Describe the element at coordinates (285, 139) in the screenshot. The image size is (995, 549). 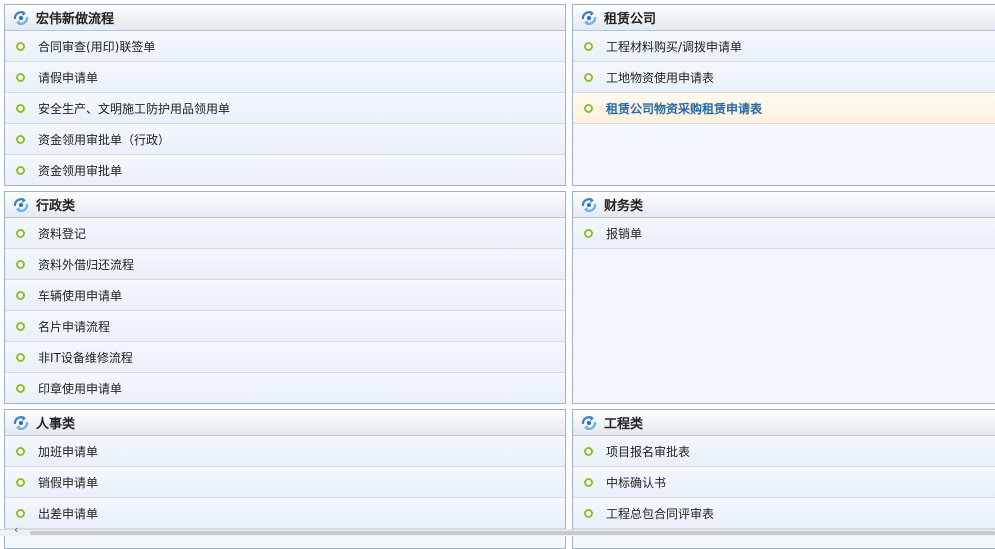
I see `workflow-link-item: 资金领用审批单（行政）` at that location.